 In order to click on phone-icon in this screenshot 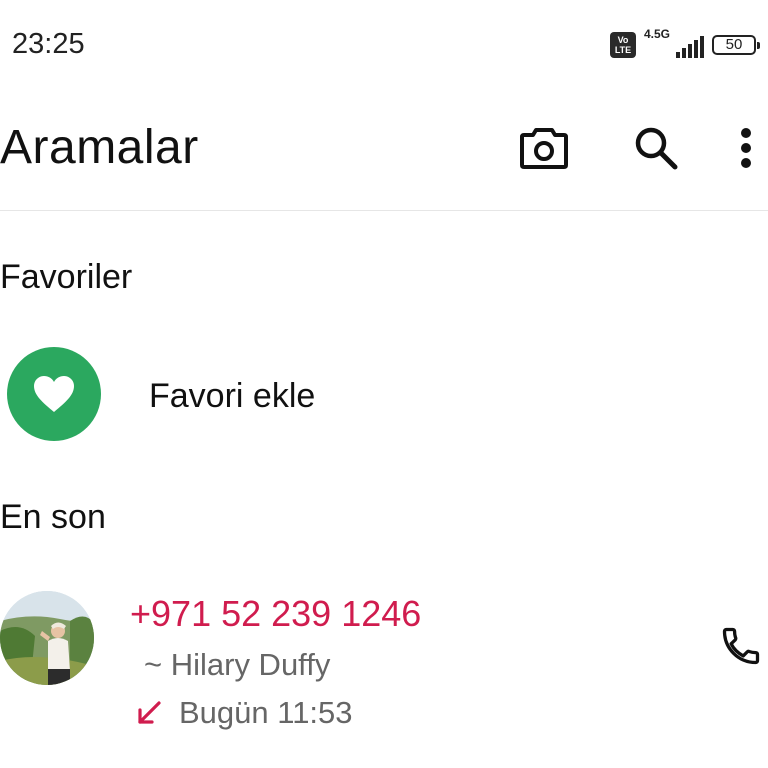, I will do `click(741, 646)`.